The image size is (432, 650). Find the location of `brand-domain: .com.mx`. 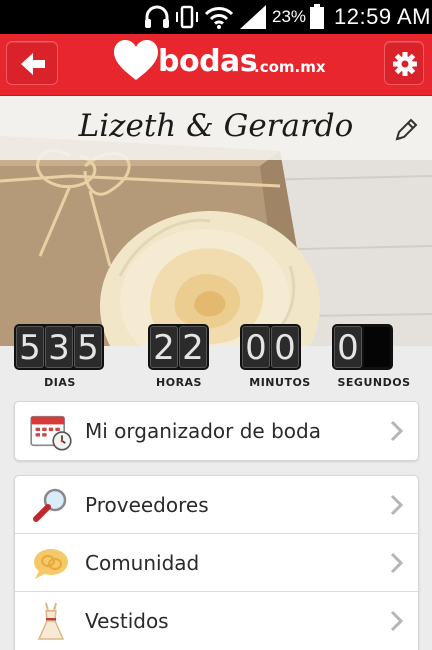

brand-domain: .com.mx is located at coordinates (290, 67).